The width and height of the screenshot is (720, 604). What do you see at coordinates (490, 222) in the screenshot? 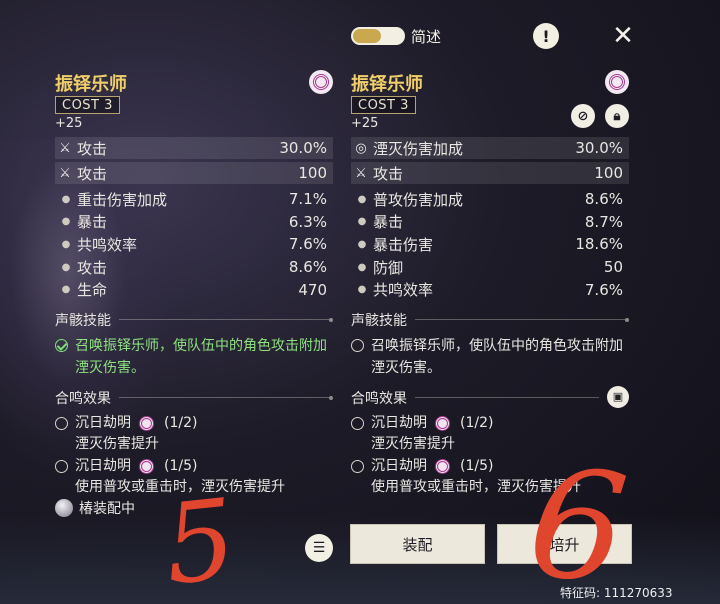
I see `sub-stat-row: ● 暴击 8.7%` at bounding box center [490, 222].